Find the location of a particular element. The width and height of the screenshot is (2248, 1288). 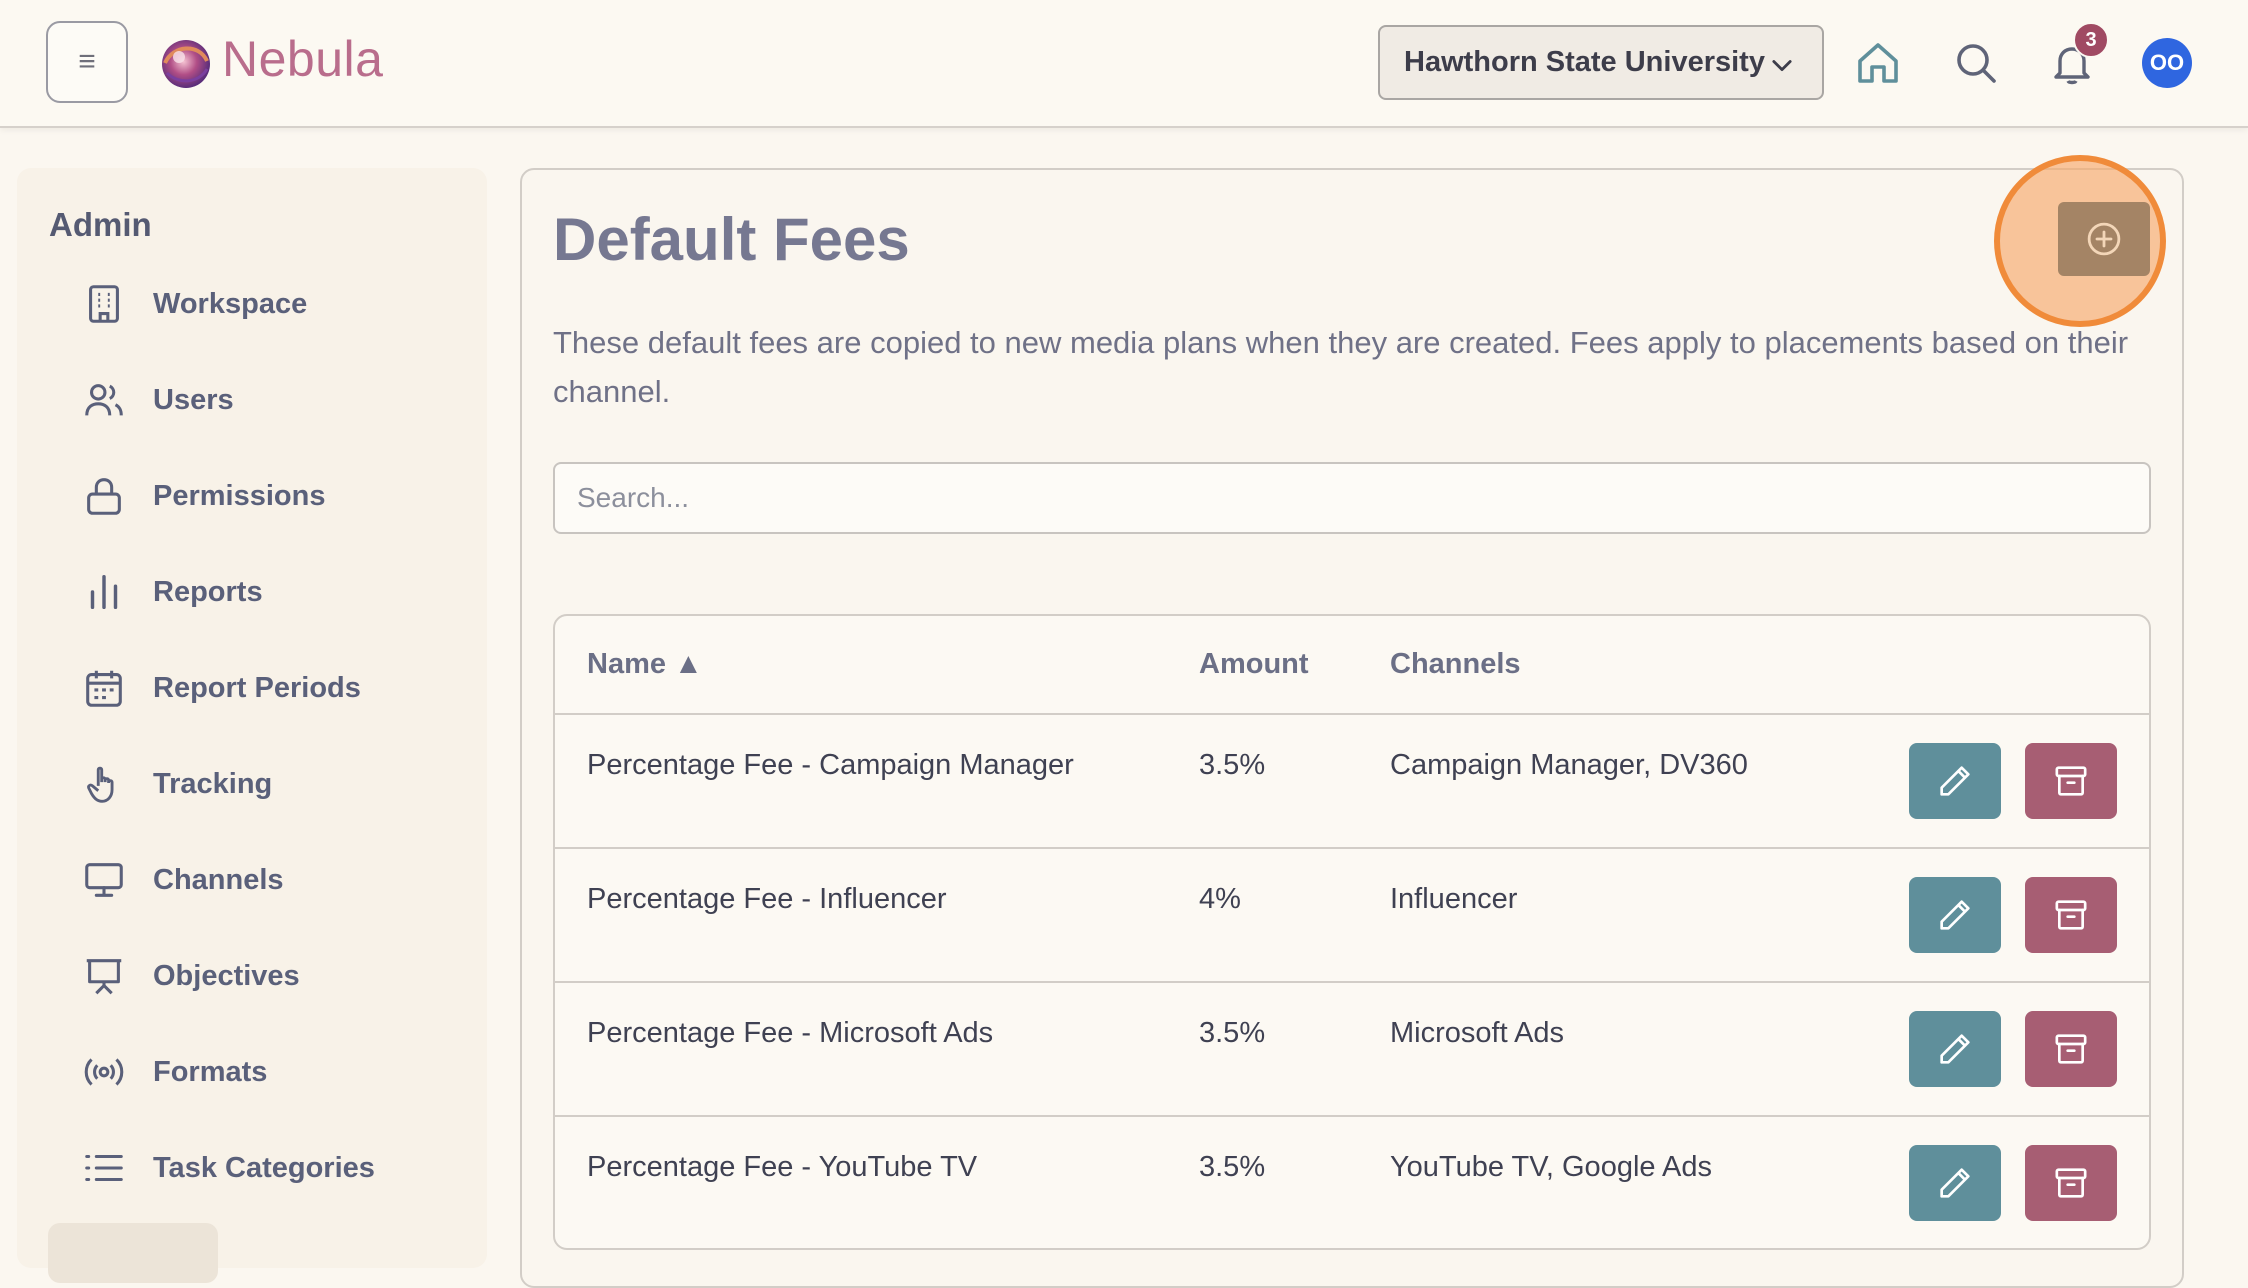

sidebar-item-objectives: Objectives is located at coordinates (257, 976).